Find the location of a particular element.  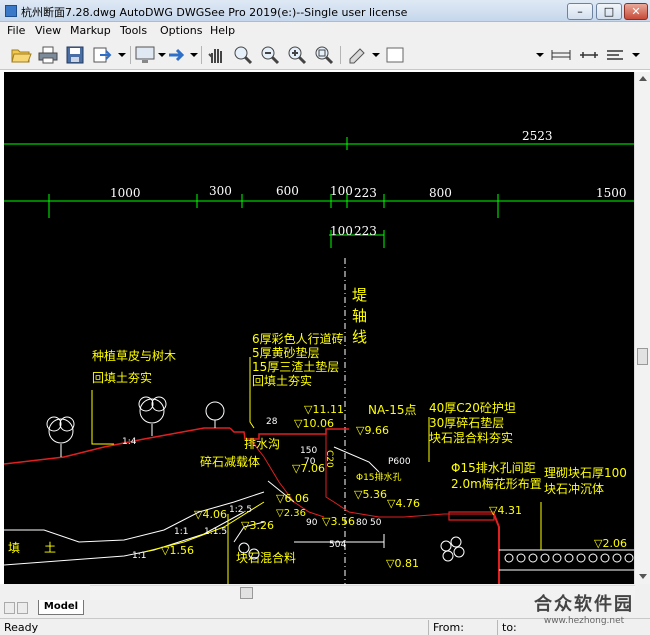

monitor-icon is located at coordinates (145, 55).